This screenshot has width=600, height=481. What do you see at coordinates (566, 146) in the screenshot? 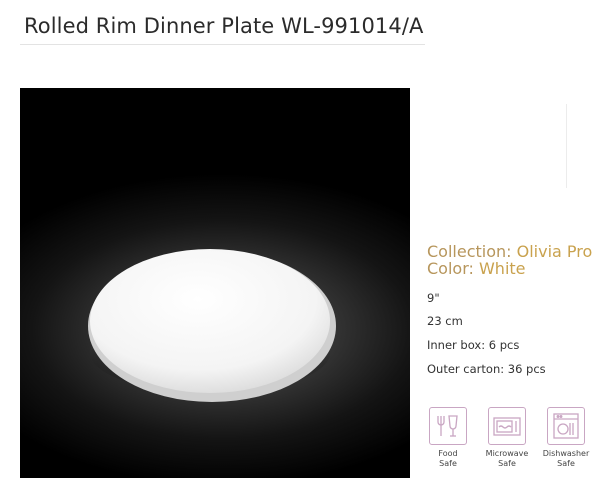
I see `vertical-divider` at bounding box center [566, 146].